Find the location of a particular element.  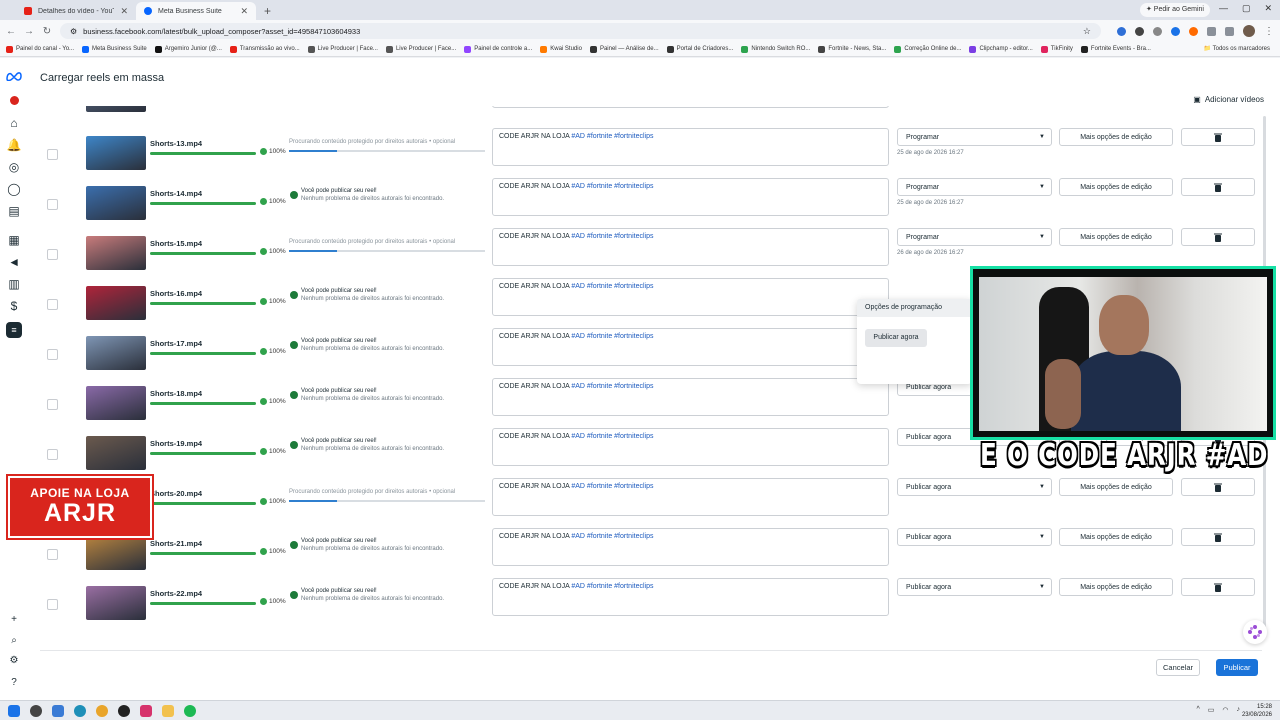

wifi-icon: ◠ is located at coordinates (1225, 710).